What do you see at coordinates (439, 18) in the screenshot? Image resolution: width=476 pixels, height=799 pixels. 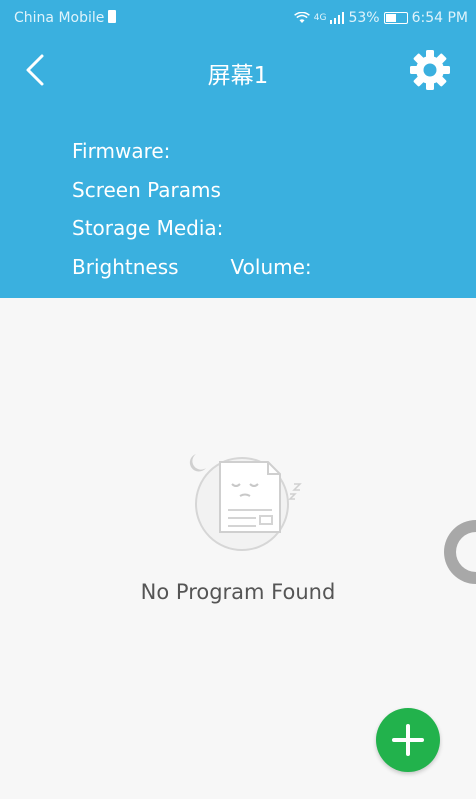 I see `clock: 6:54 PM` at bounding box center [439, 18].